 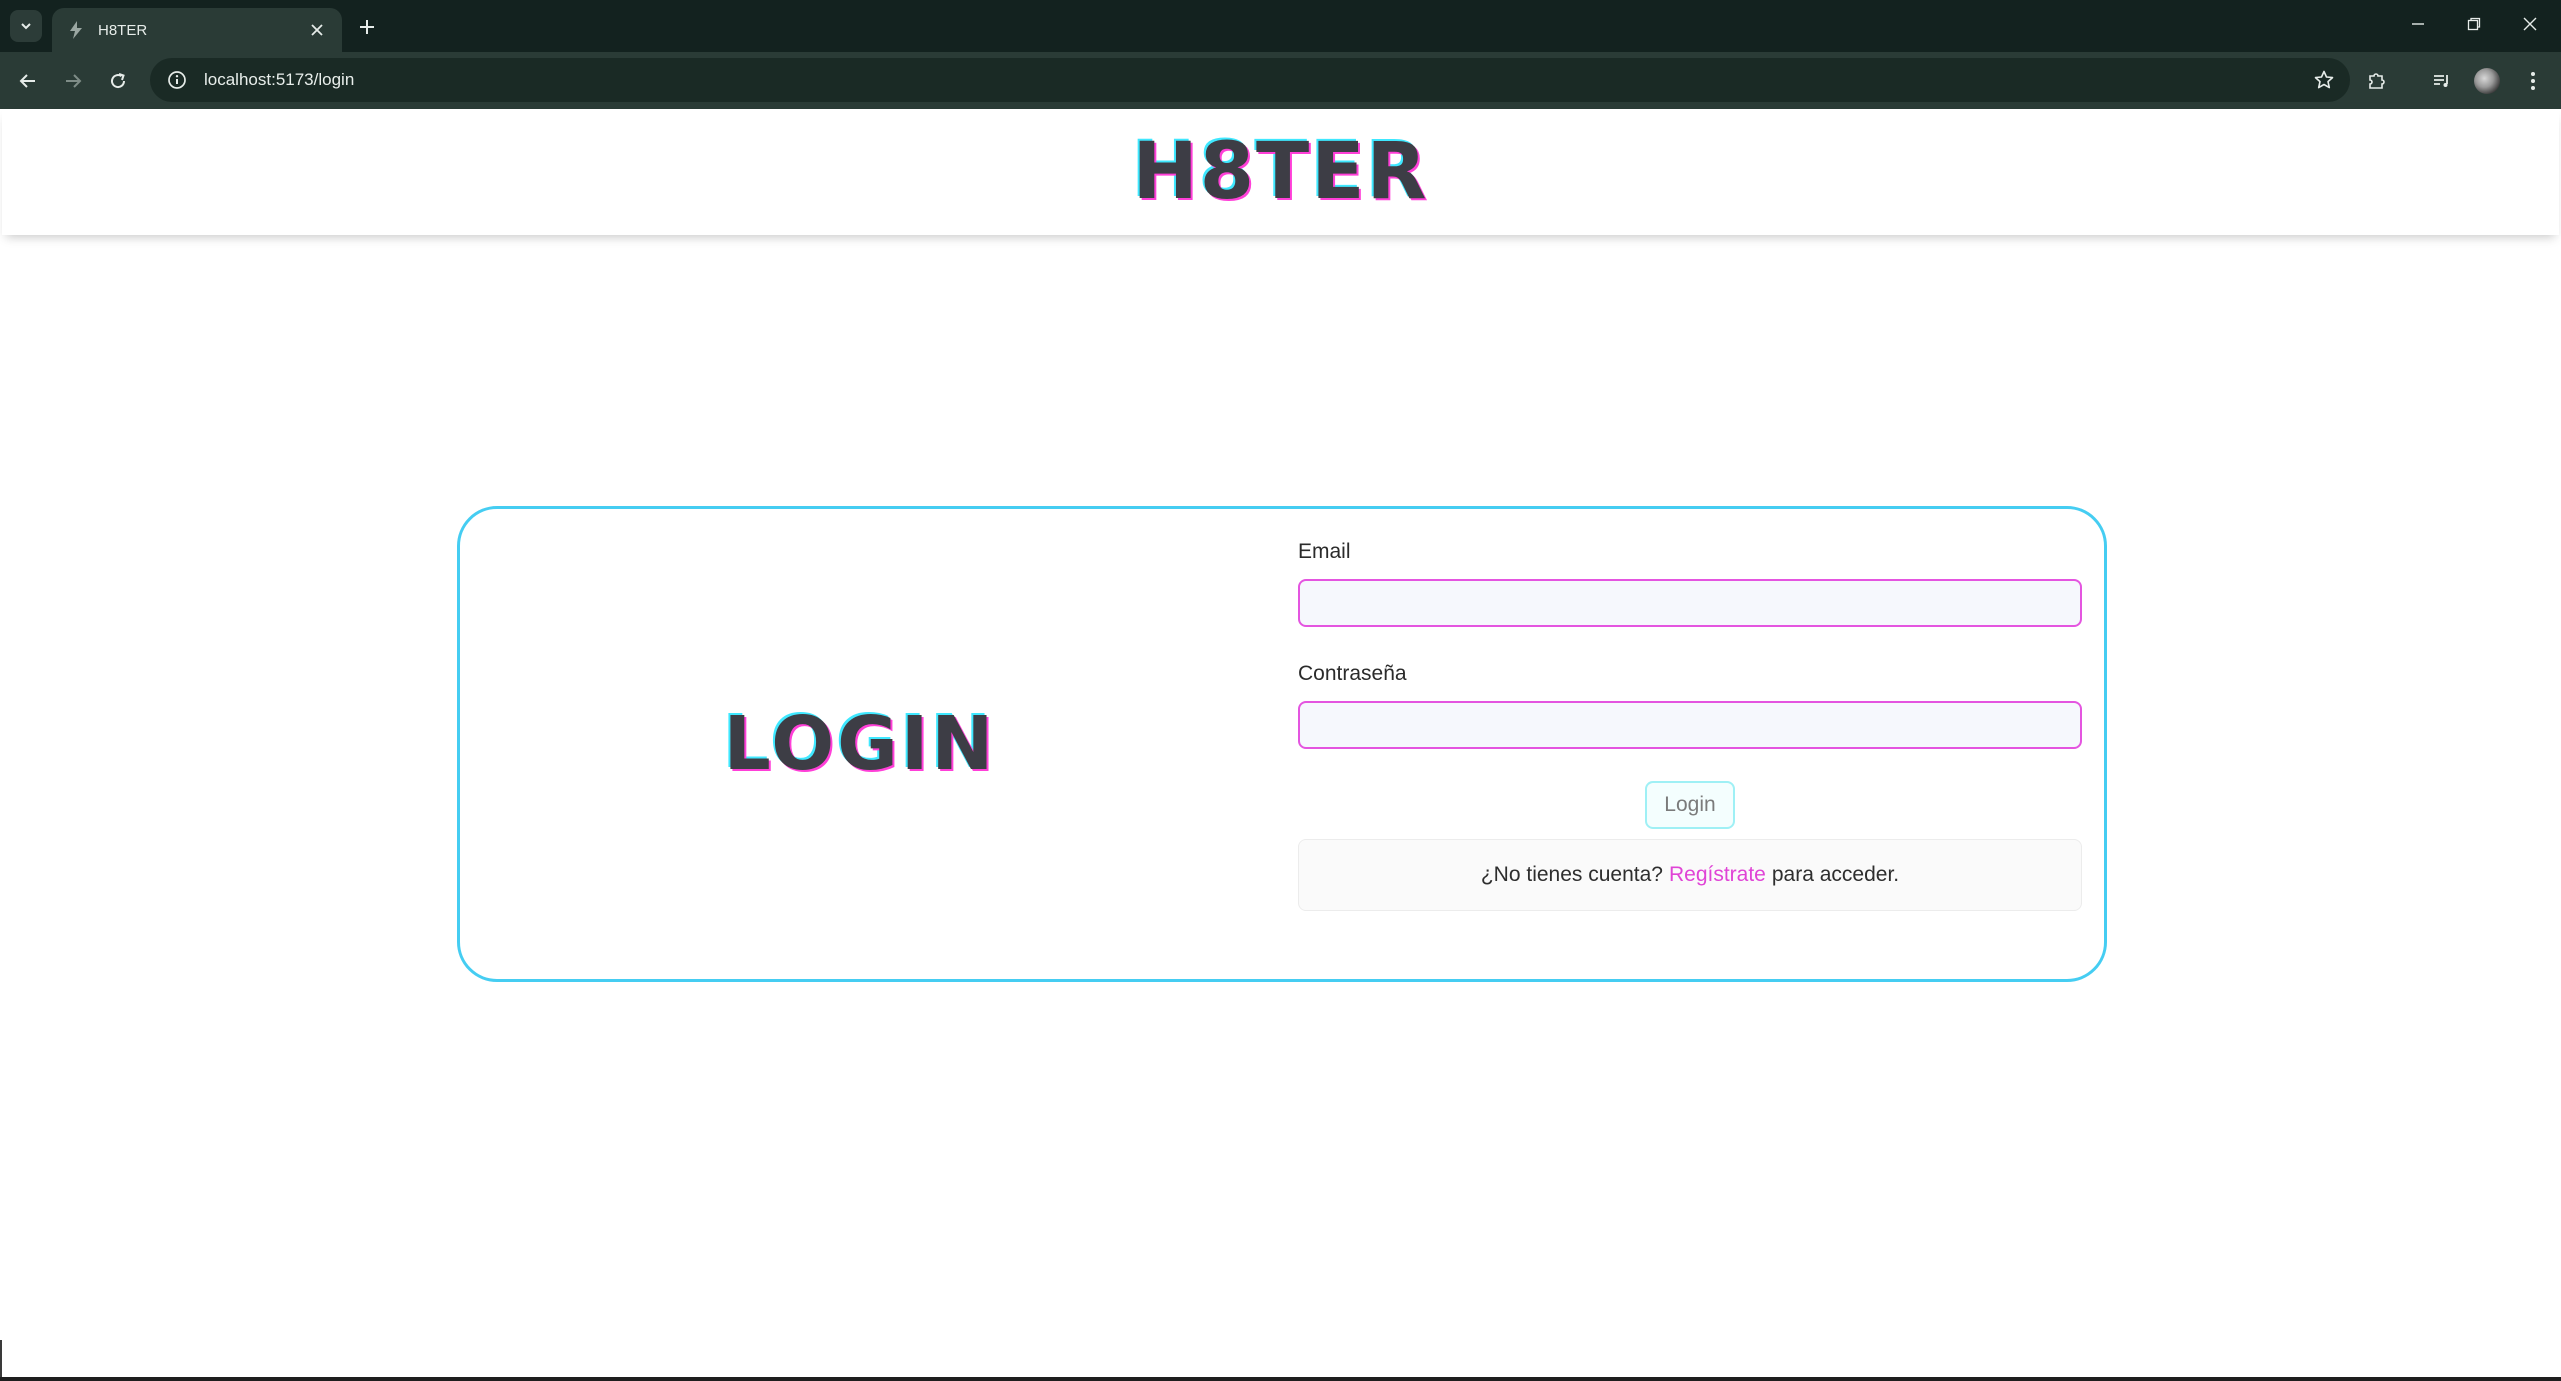 I want to click on reload-button, so click(x=118, y=81).